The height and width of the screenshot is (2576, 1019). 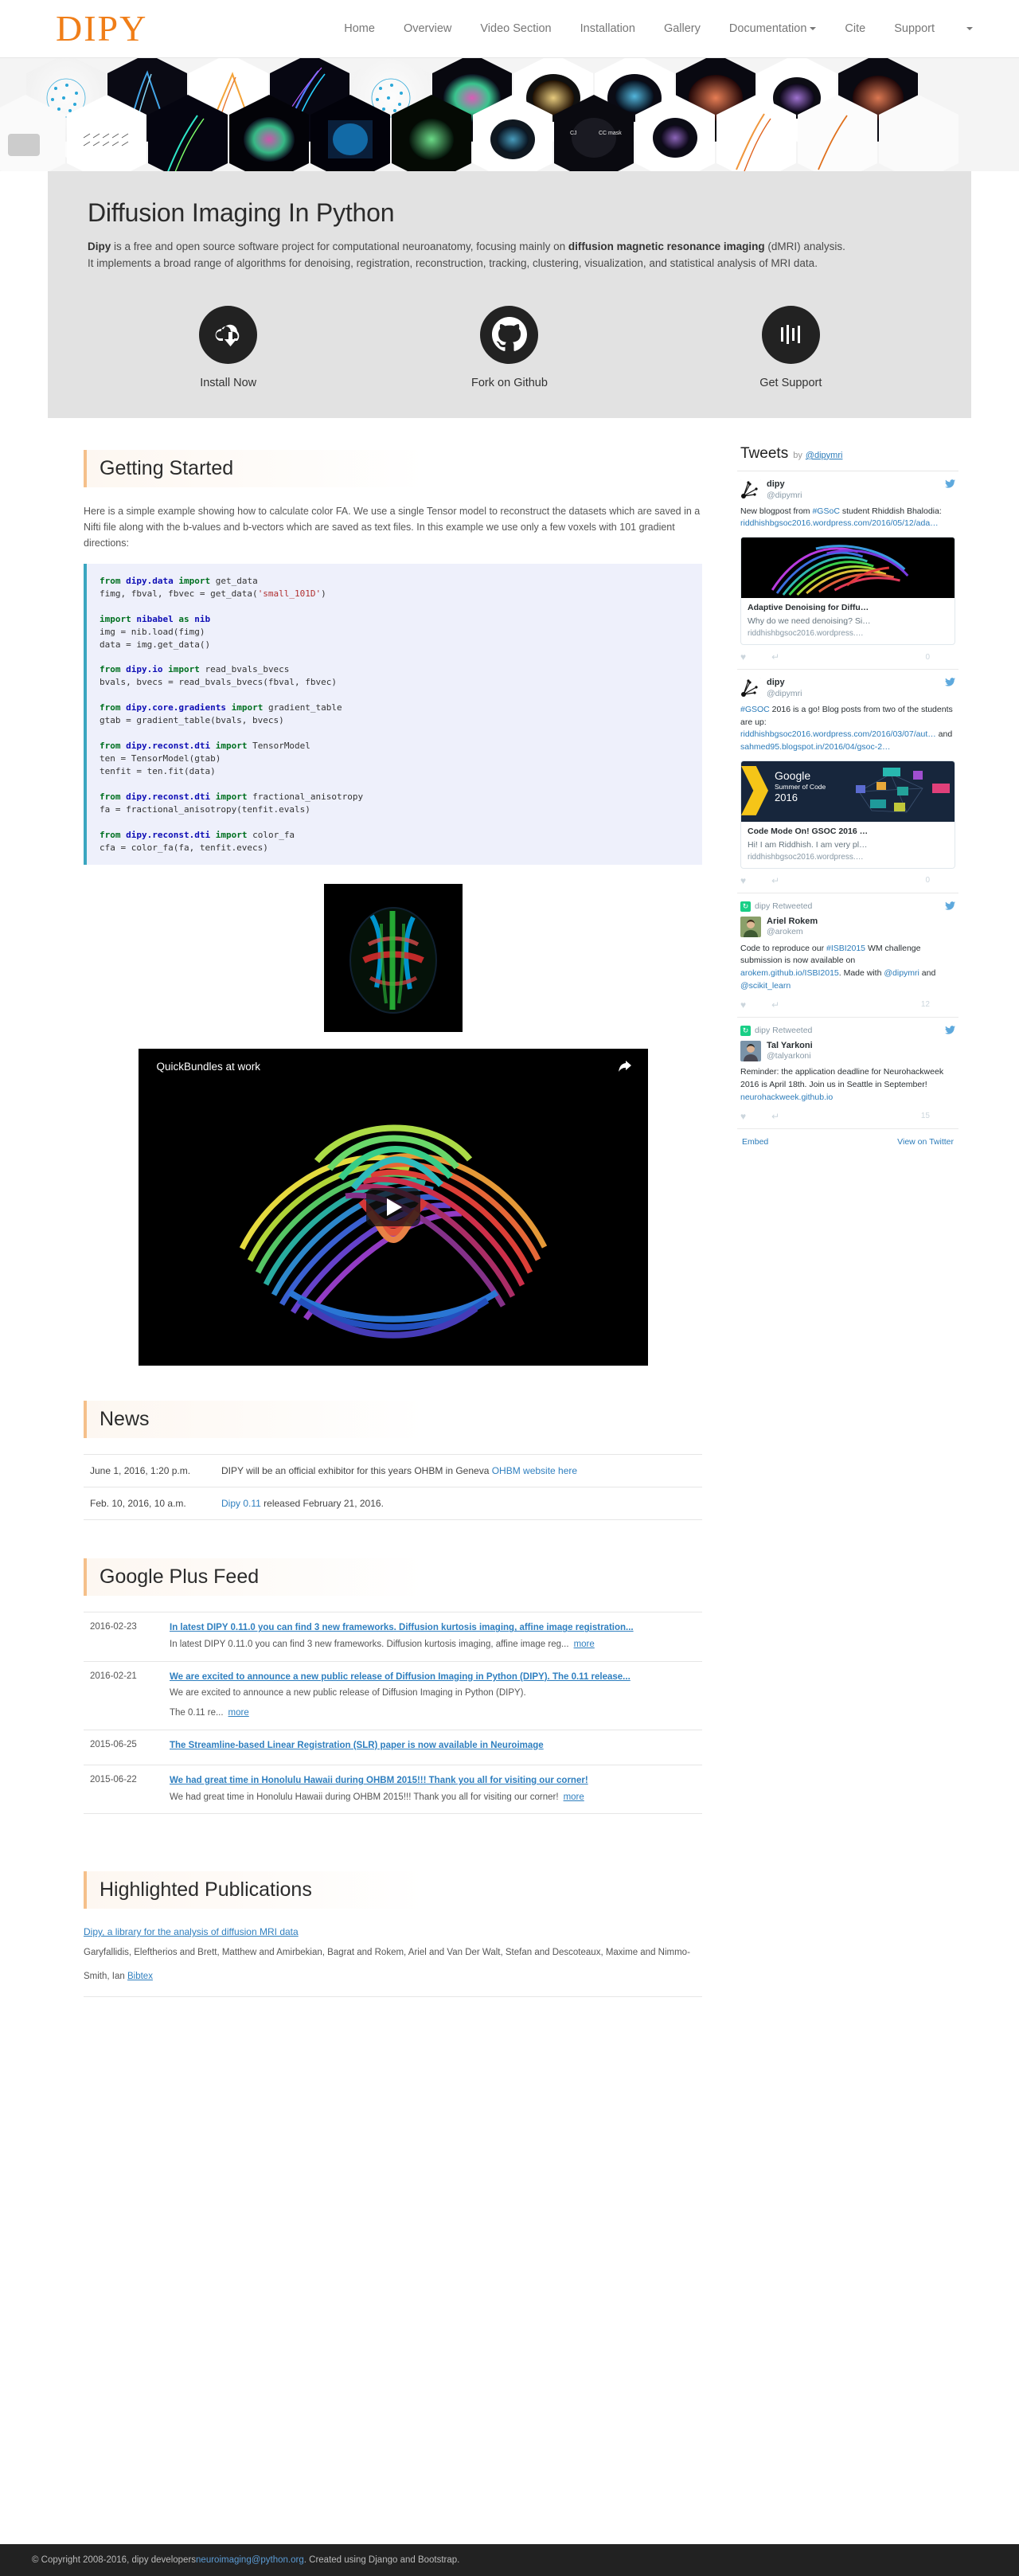 I want to click on nav-item-documentation: Documentation, so click(x=773, y=28).